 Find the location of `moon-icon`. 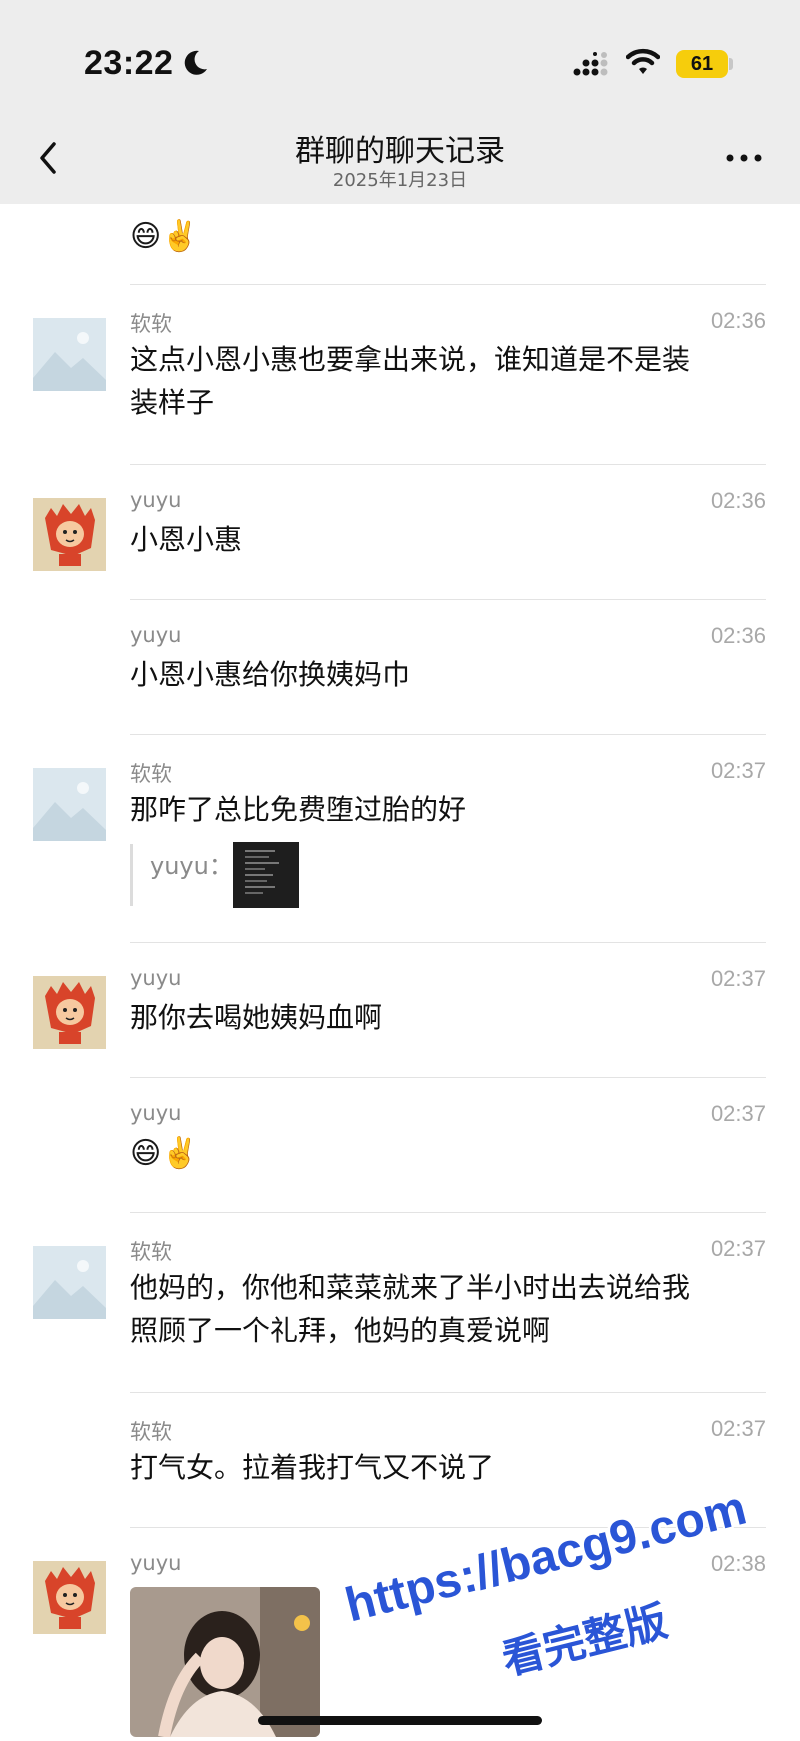

moon-icon is located at coordinates (195, 62).